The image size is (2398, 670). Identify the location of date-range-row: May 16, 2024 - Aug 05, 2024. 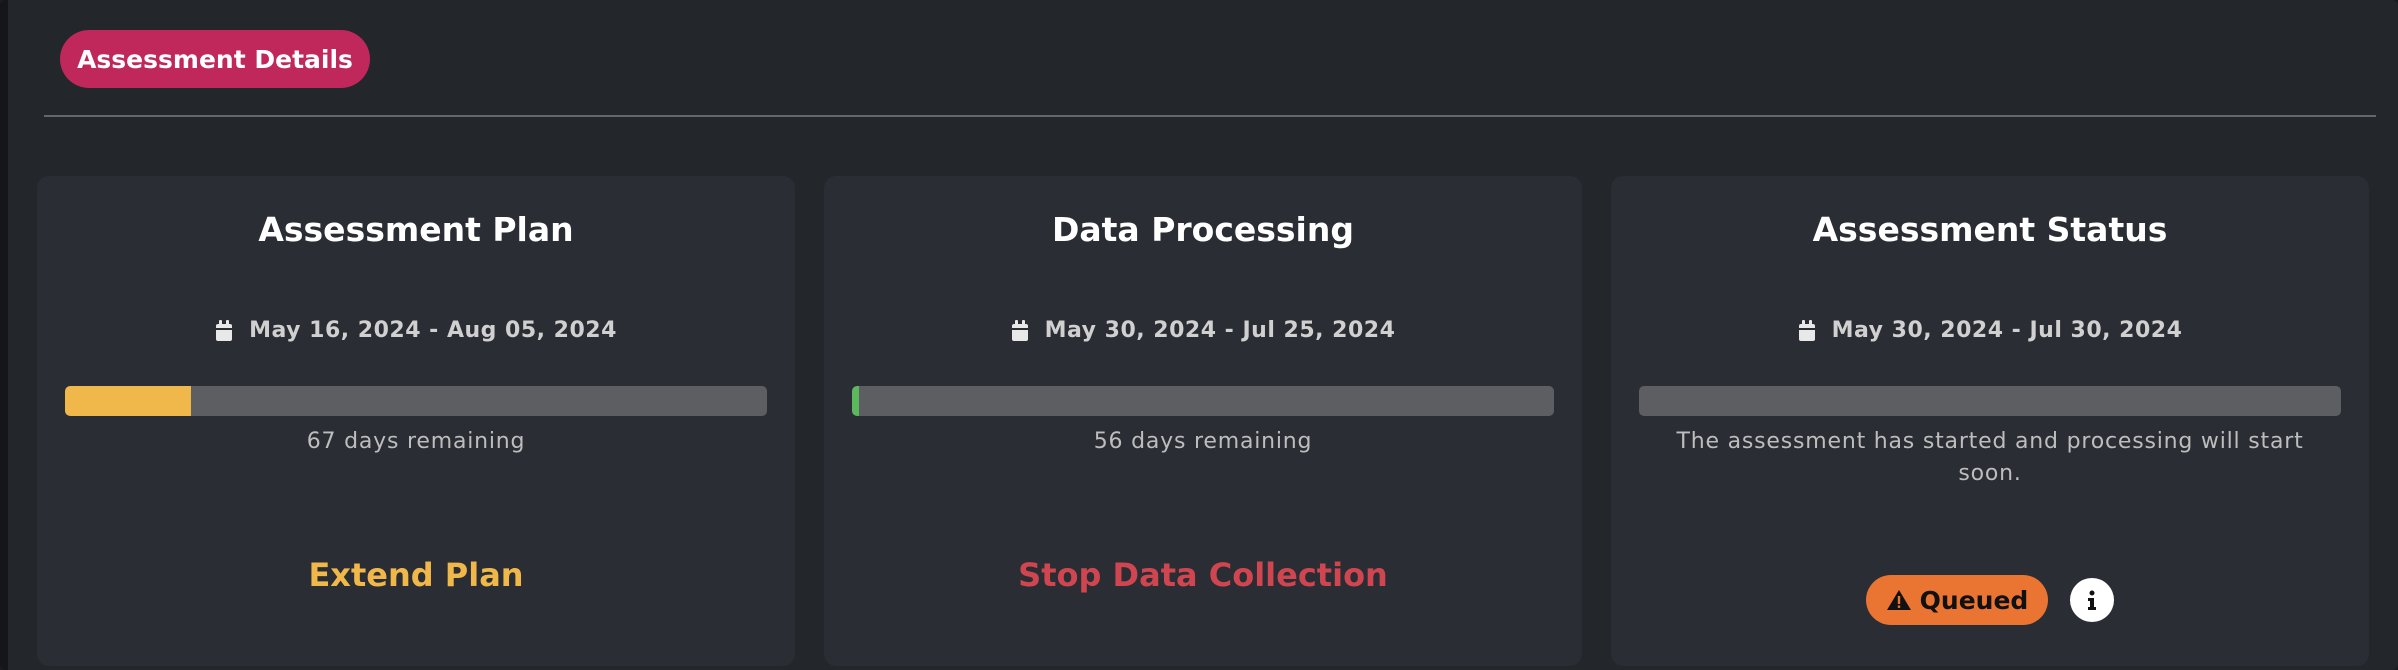
(416, 330).